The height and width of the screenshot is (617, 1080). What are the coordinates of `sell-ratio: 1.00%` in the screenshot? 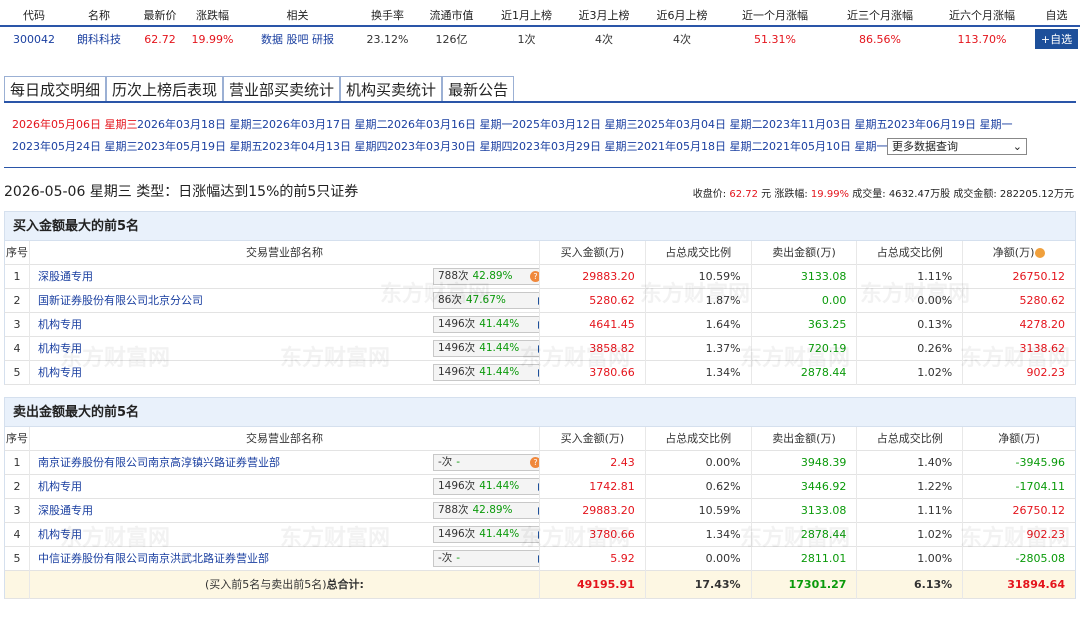 It's located at (910, 558).